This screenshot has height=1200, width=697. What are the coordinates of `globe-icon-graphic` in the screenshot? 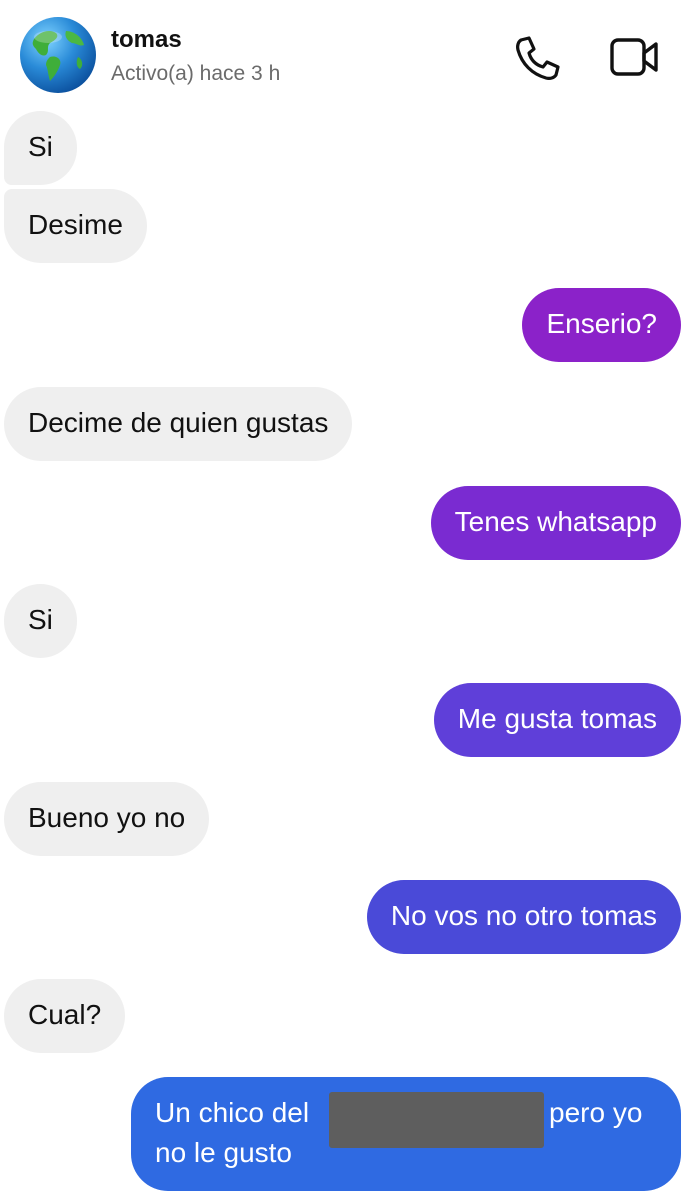 It's located at (58, 56).